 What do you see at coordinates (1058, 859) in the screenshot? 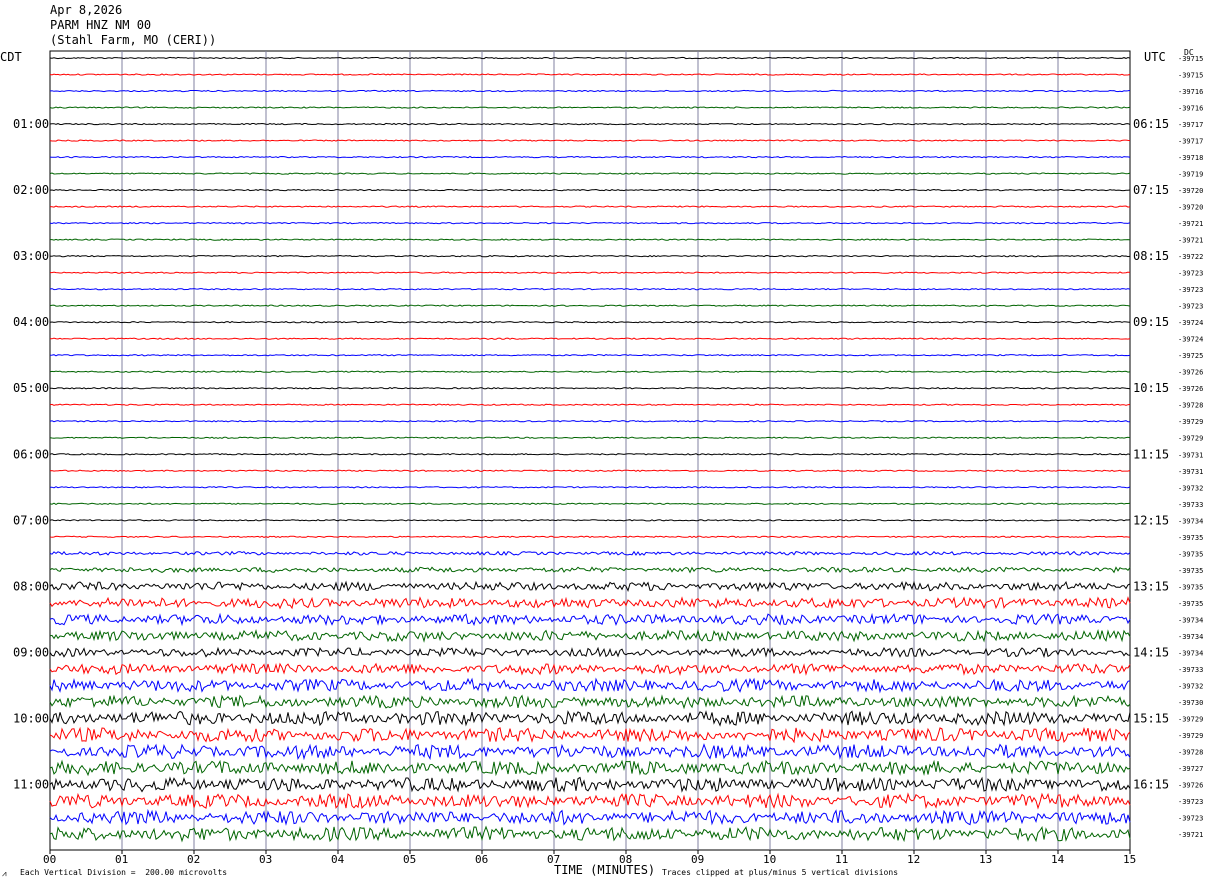
I see `x-tick-label: 14` at bounding box center [1058, 859].